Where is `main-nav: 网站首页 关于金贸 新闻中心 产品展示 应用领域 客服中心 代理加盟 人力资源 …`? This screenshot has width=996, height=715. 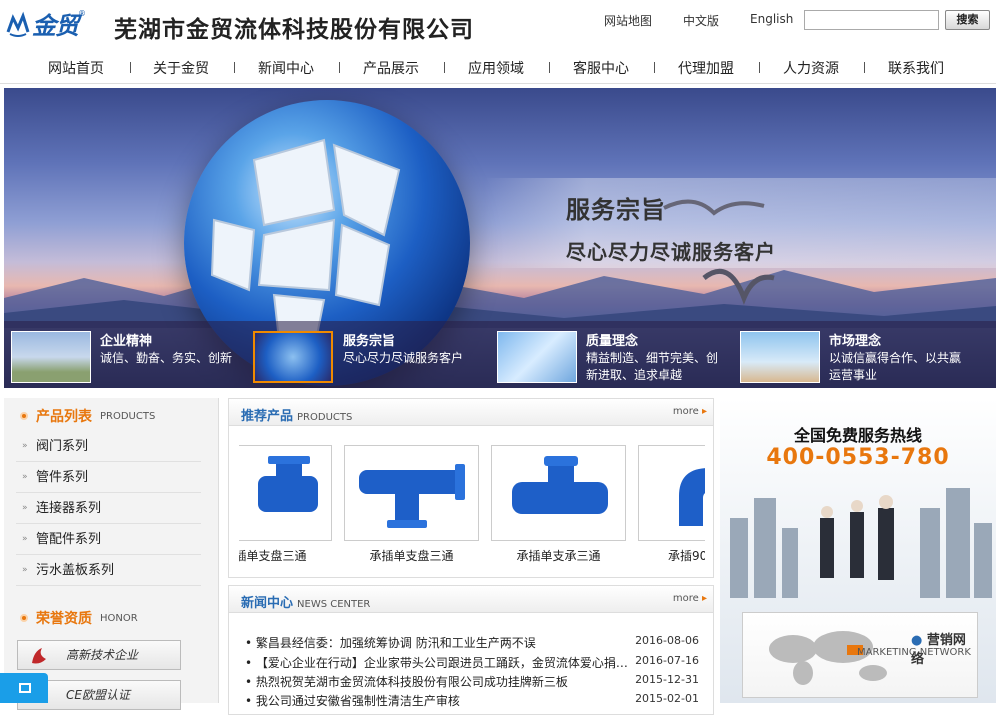 main-nav: 网站首页 关于金贸 新闻中心 产品展示 应用领域 客服中心 代理加盟 人力资源 … is located at coordinates (498, 67).